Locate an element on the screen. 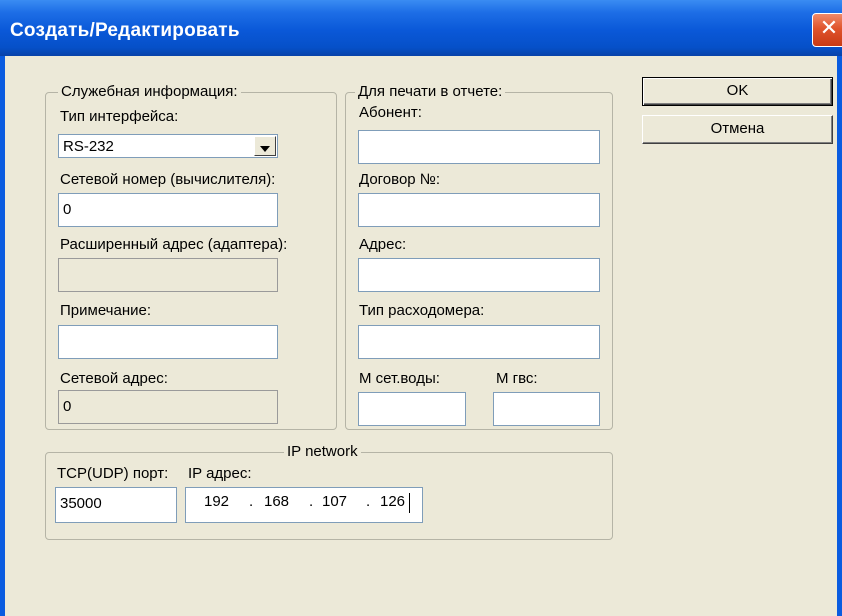 This screenshot has height=616, width=842. window-title: Создать/Редактировать is located at coordinates (125, 30).